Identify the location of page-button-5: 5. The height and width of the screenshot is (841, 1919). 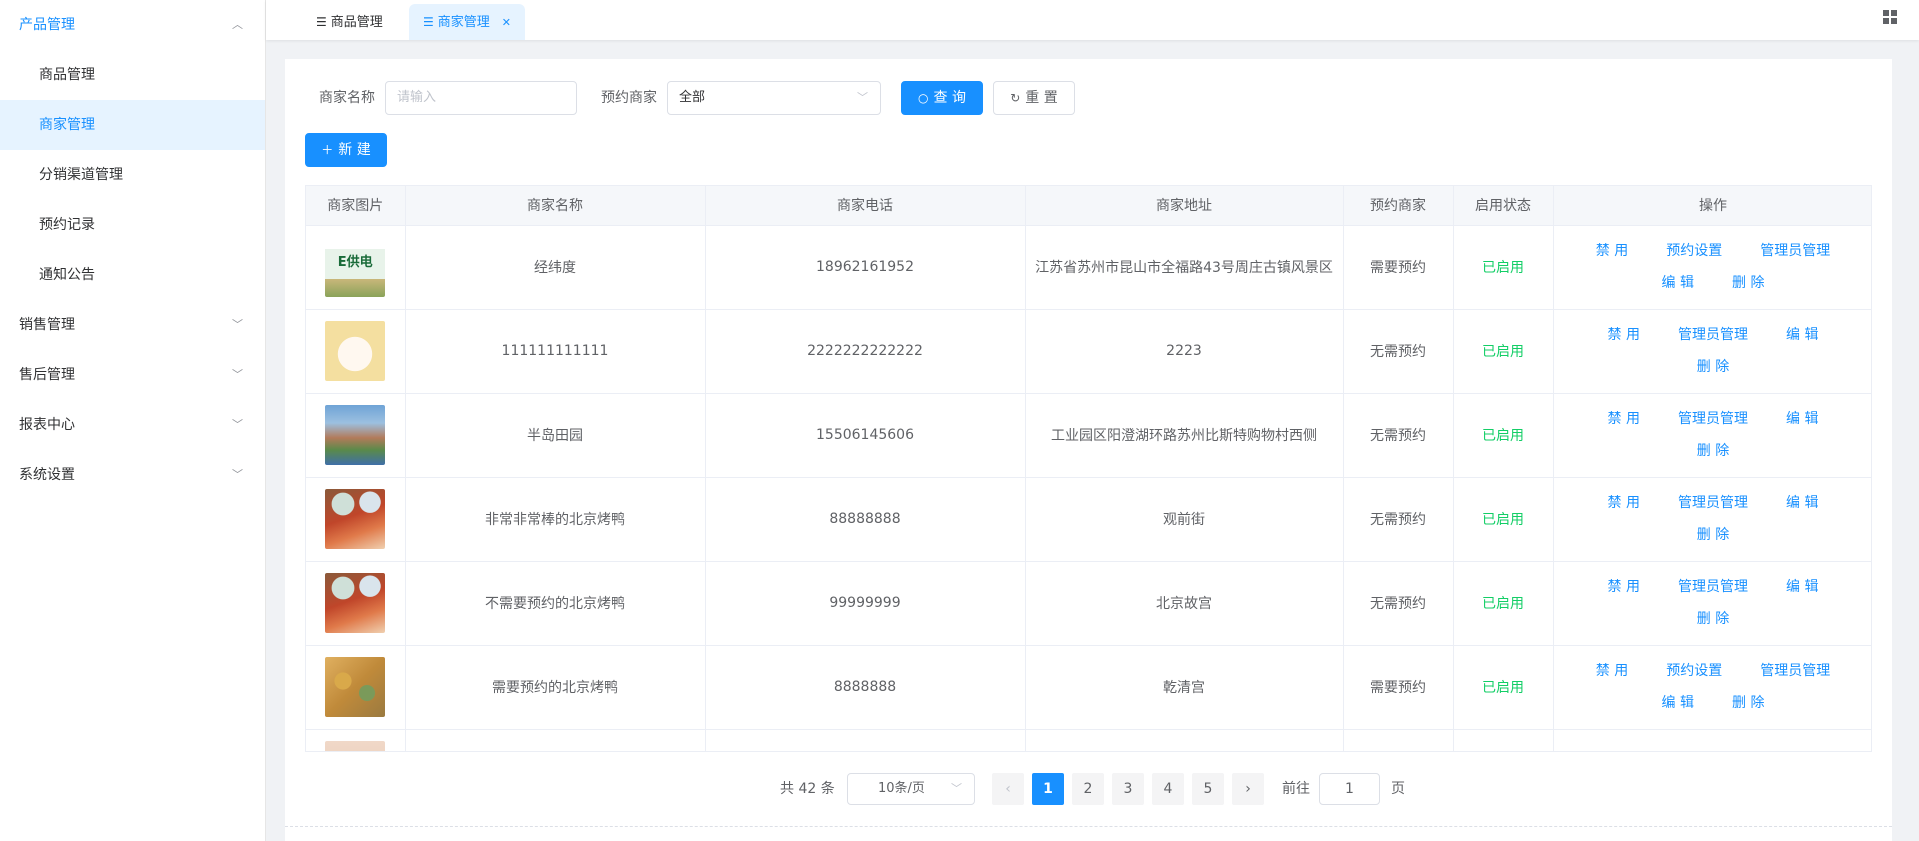
(1208, 789).